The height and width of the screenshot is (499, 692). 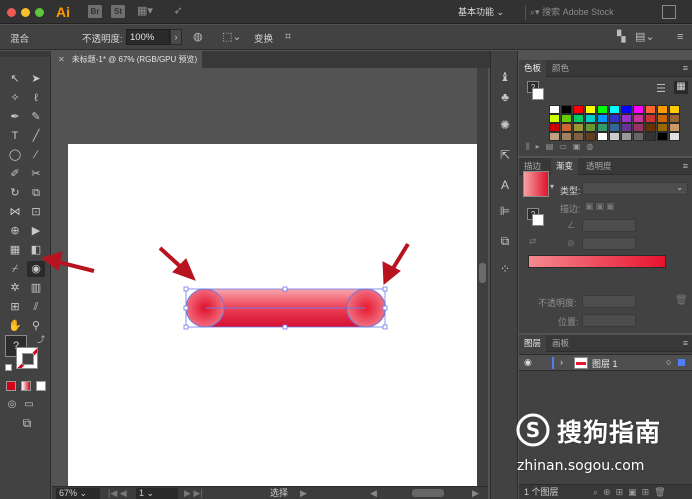 What do you see at coordinates (303, 493) in the screenshot?
I see `status-arrow-icon: ▶` at bounding box center [303, 493].